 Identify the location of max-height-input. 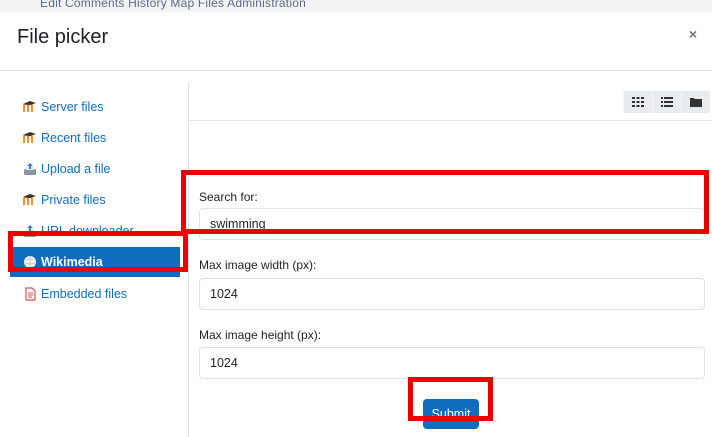
(452, 363).